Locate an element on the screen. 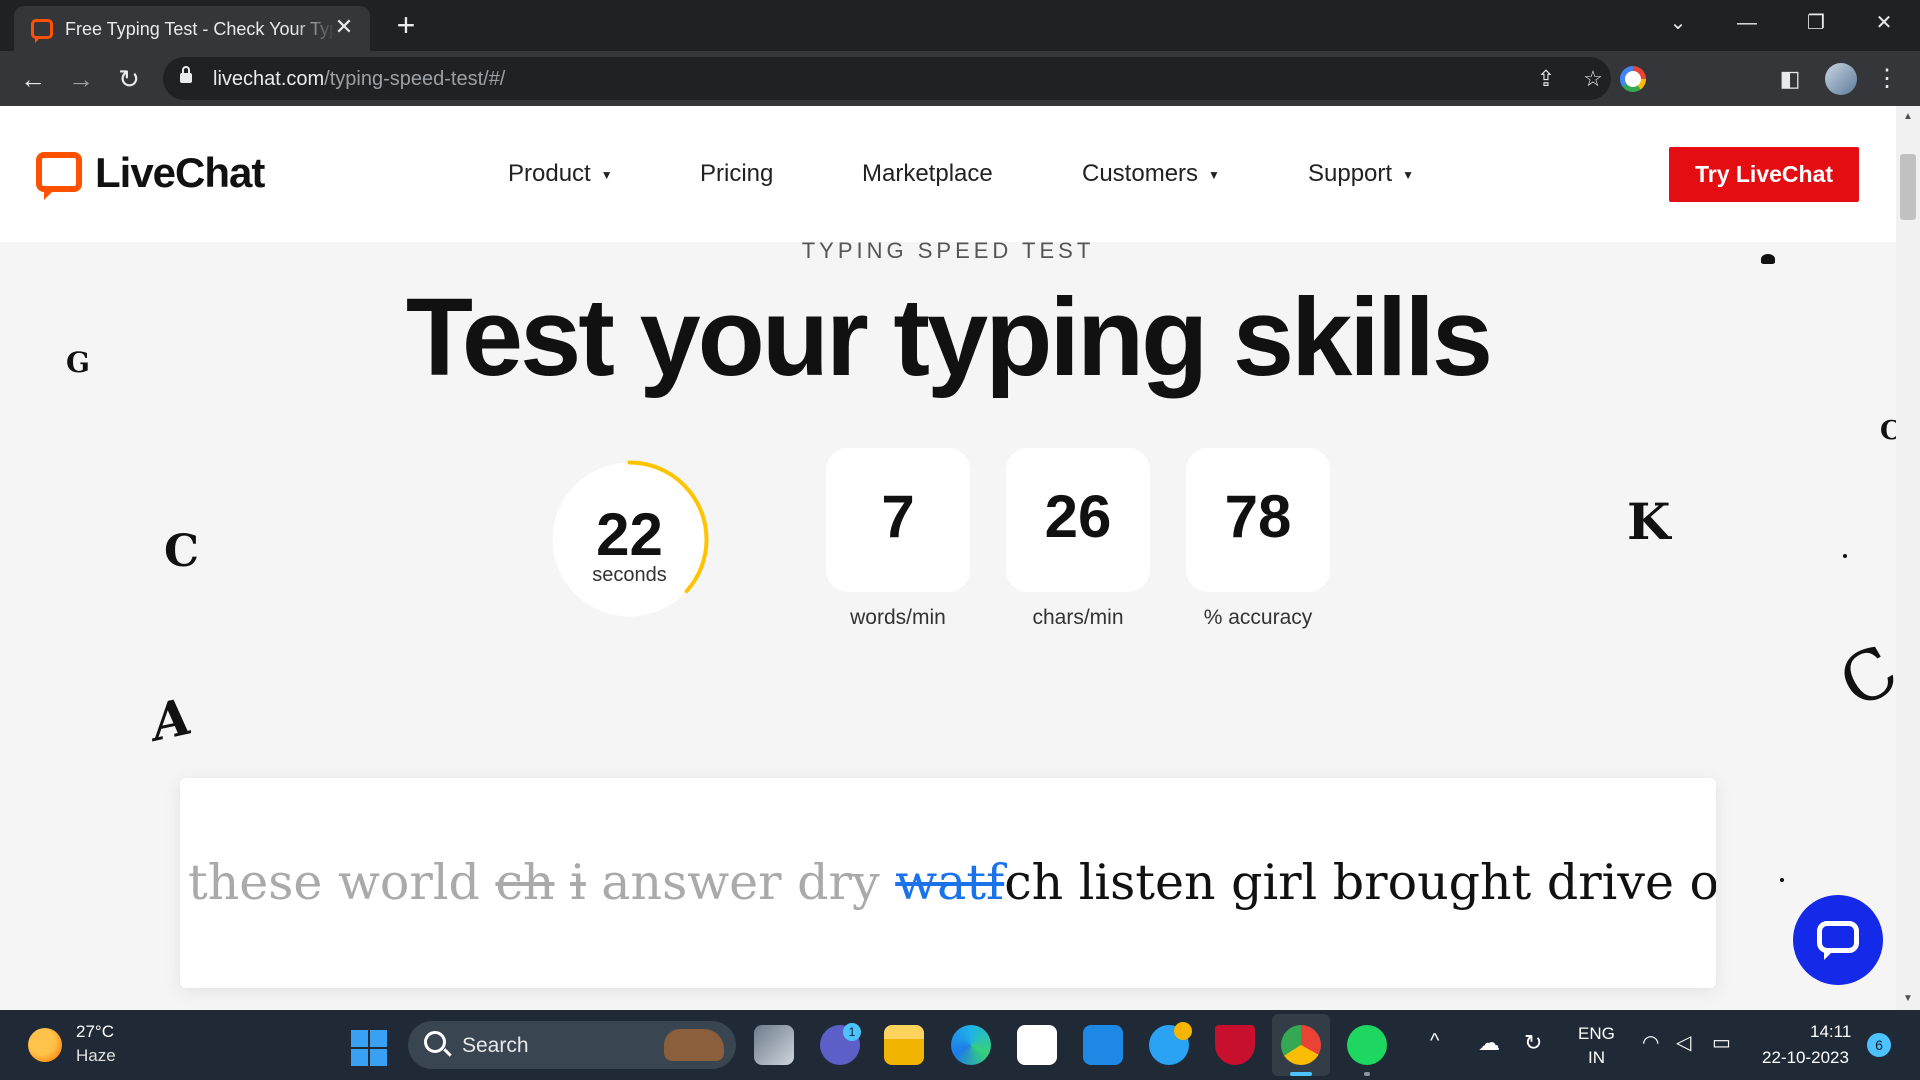 The width and height of the screenshot is (1920, 1080). accuracy-card: 78 is located at coordinates (1258, 520).